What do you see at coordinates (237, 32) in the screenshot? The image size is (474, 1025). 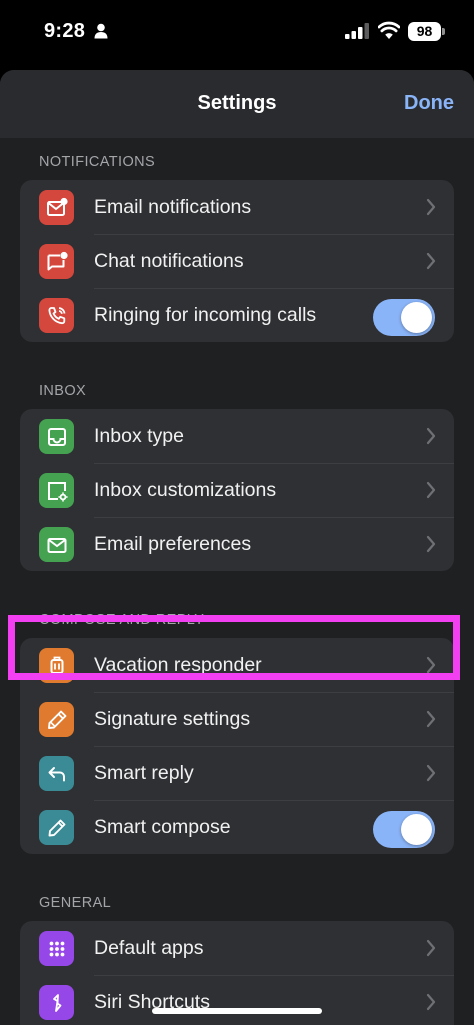 I see `status-bar: 9:28 98` at bounding box center [237, 32].